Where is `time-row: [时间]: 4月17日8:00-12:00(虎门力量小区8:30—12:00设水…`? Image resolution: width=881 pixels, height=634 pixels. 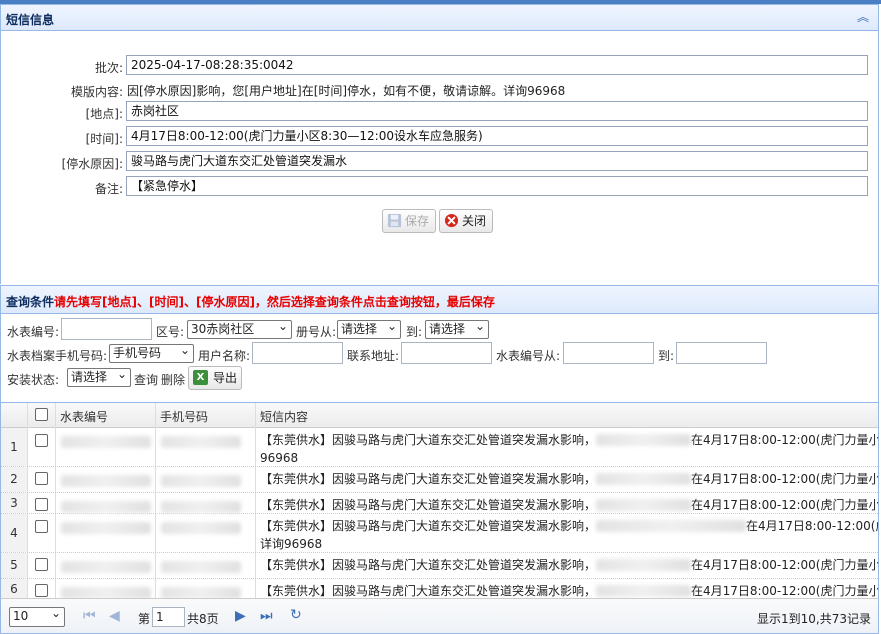
time-row: [时间]: 4月17日8:00-12:00(虎门力量小区8:30—12:00设水… is located at coordinates (440, 137).